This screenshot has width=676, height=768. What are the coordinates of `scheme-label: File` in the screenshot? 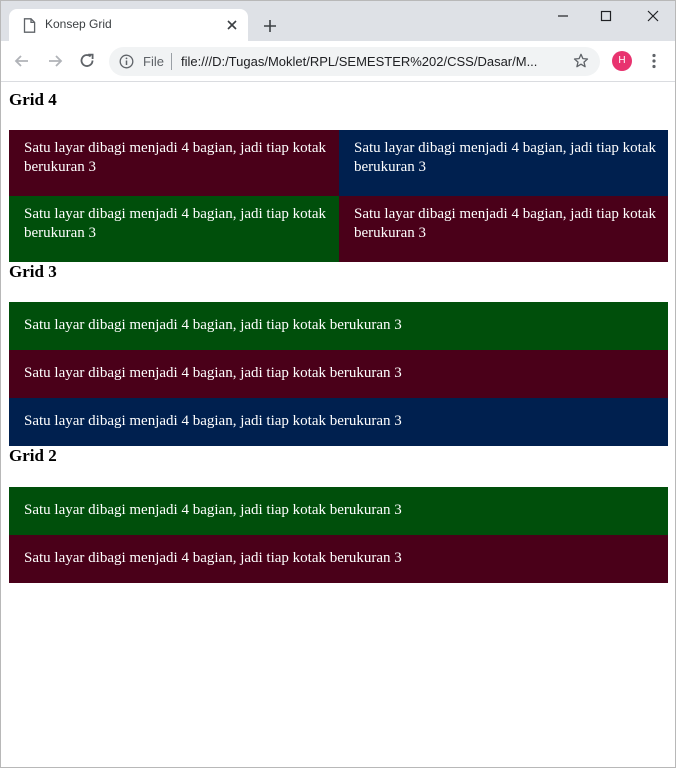 It's located at (153, 61).